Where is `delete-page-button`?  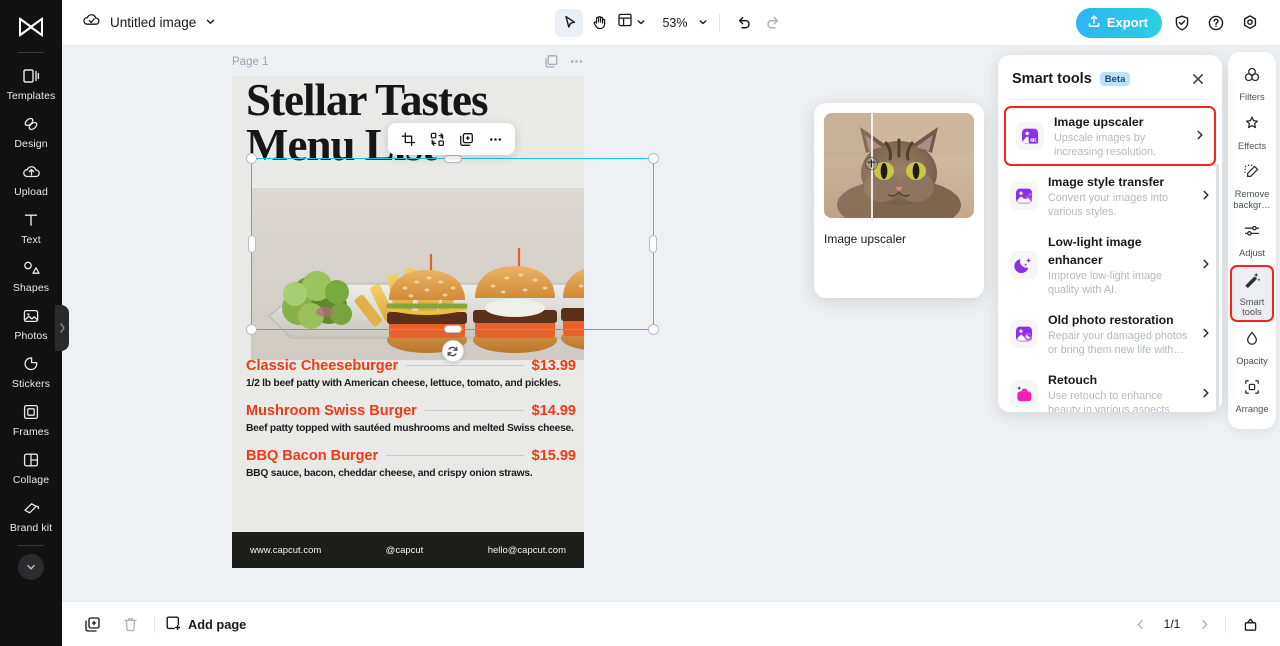
delete-page-button is located at coordinates (130, 624).